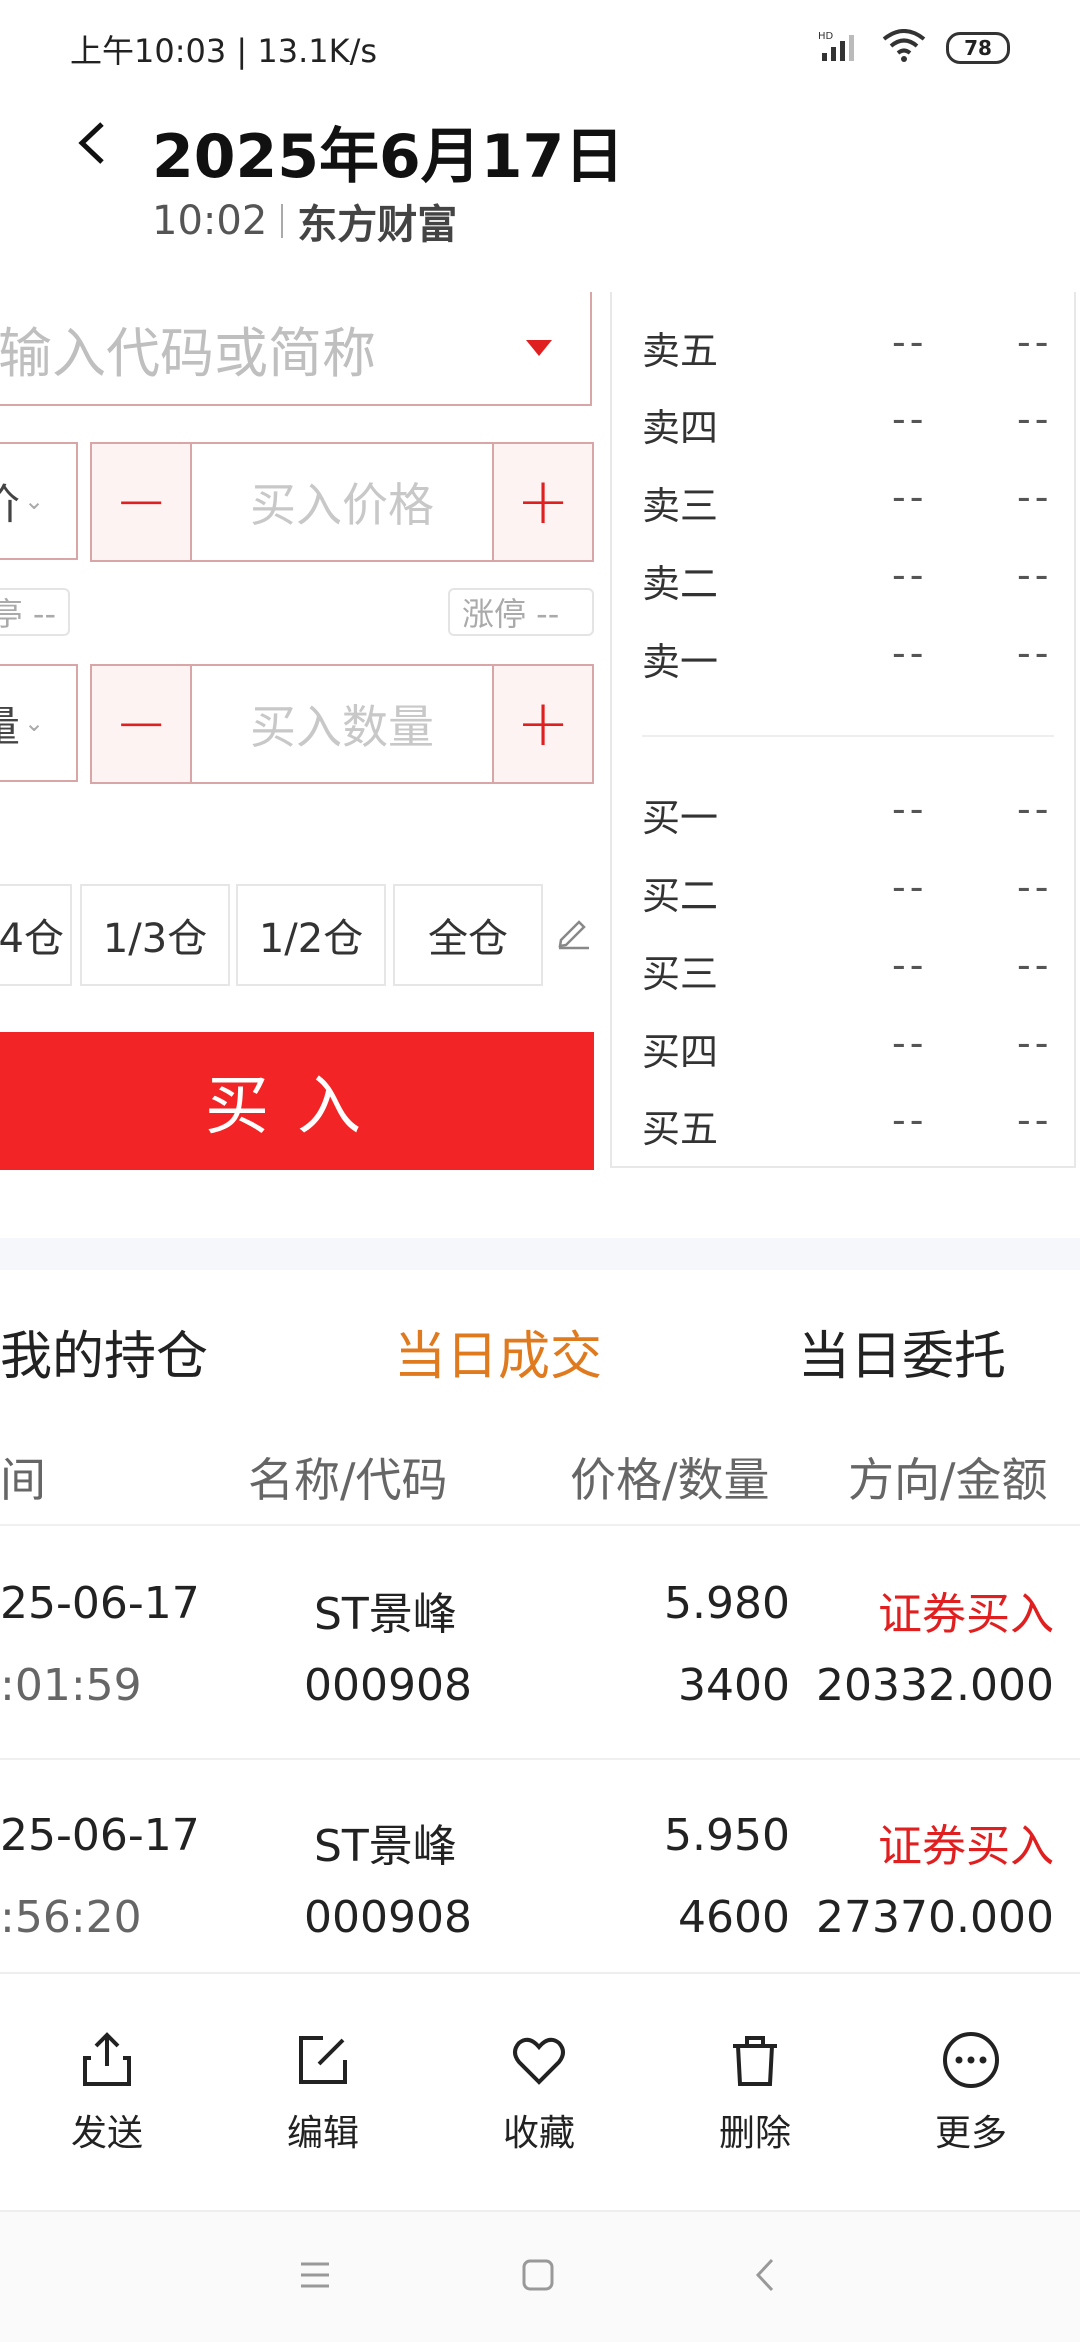 This screenshot has width=1080, height=2342. I want to click on menu-nav-button, so click(315, 2275).